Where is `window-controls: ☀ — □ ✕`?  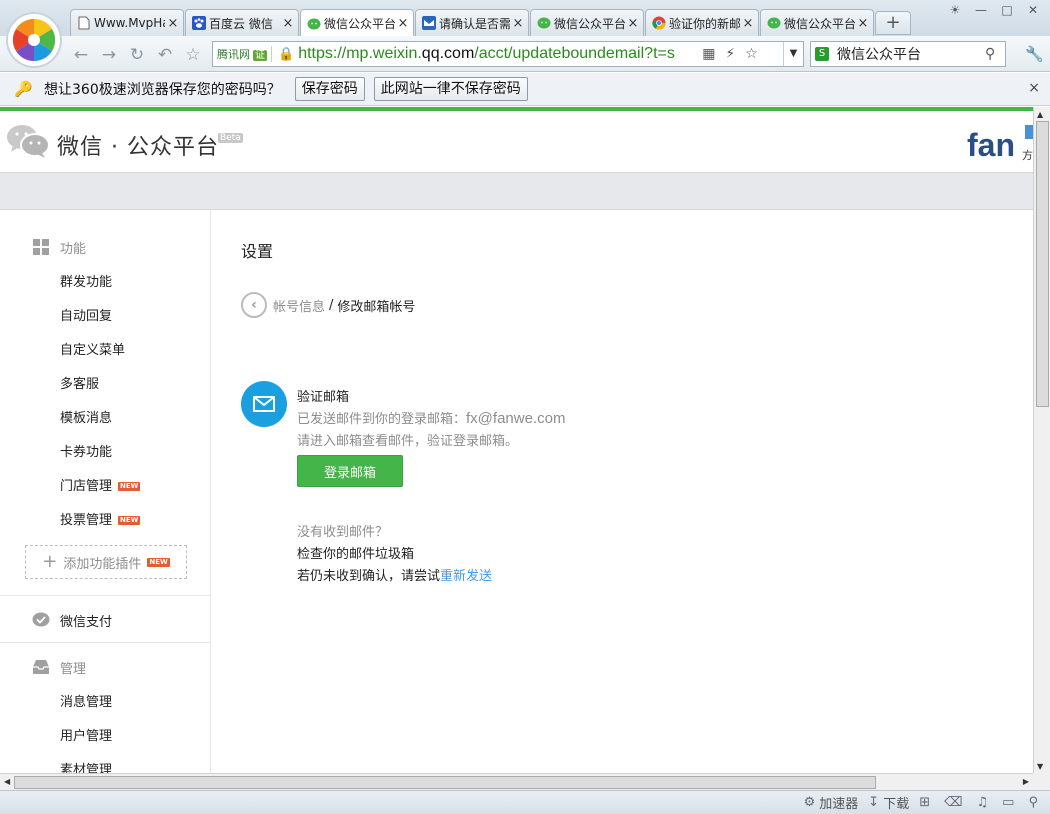 window-controls: ☀ — □ ✕ is located at coordinates (994, 10).